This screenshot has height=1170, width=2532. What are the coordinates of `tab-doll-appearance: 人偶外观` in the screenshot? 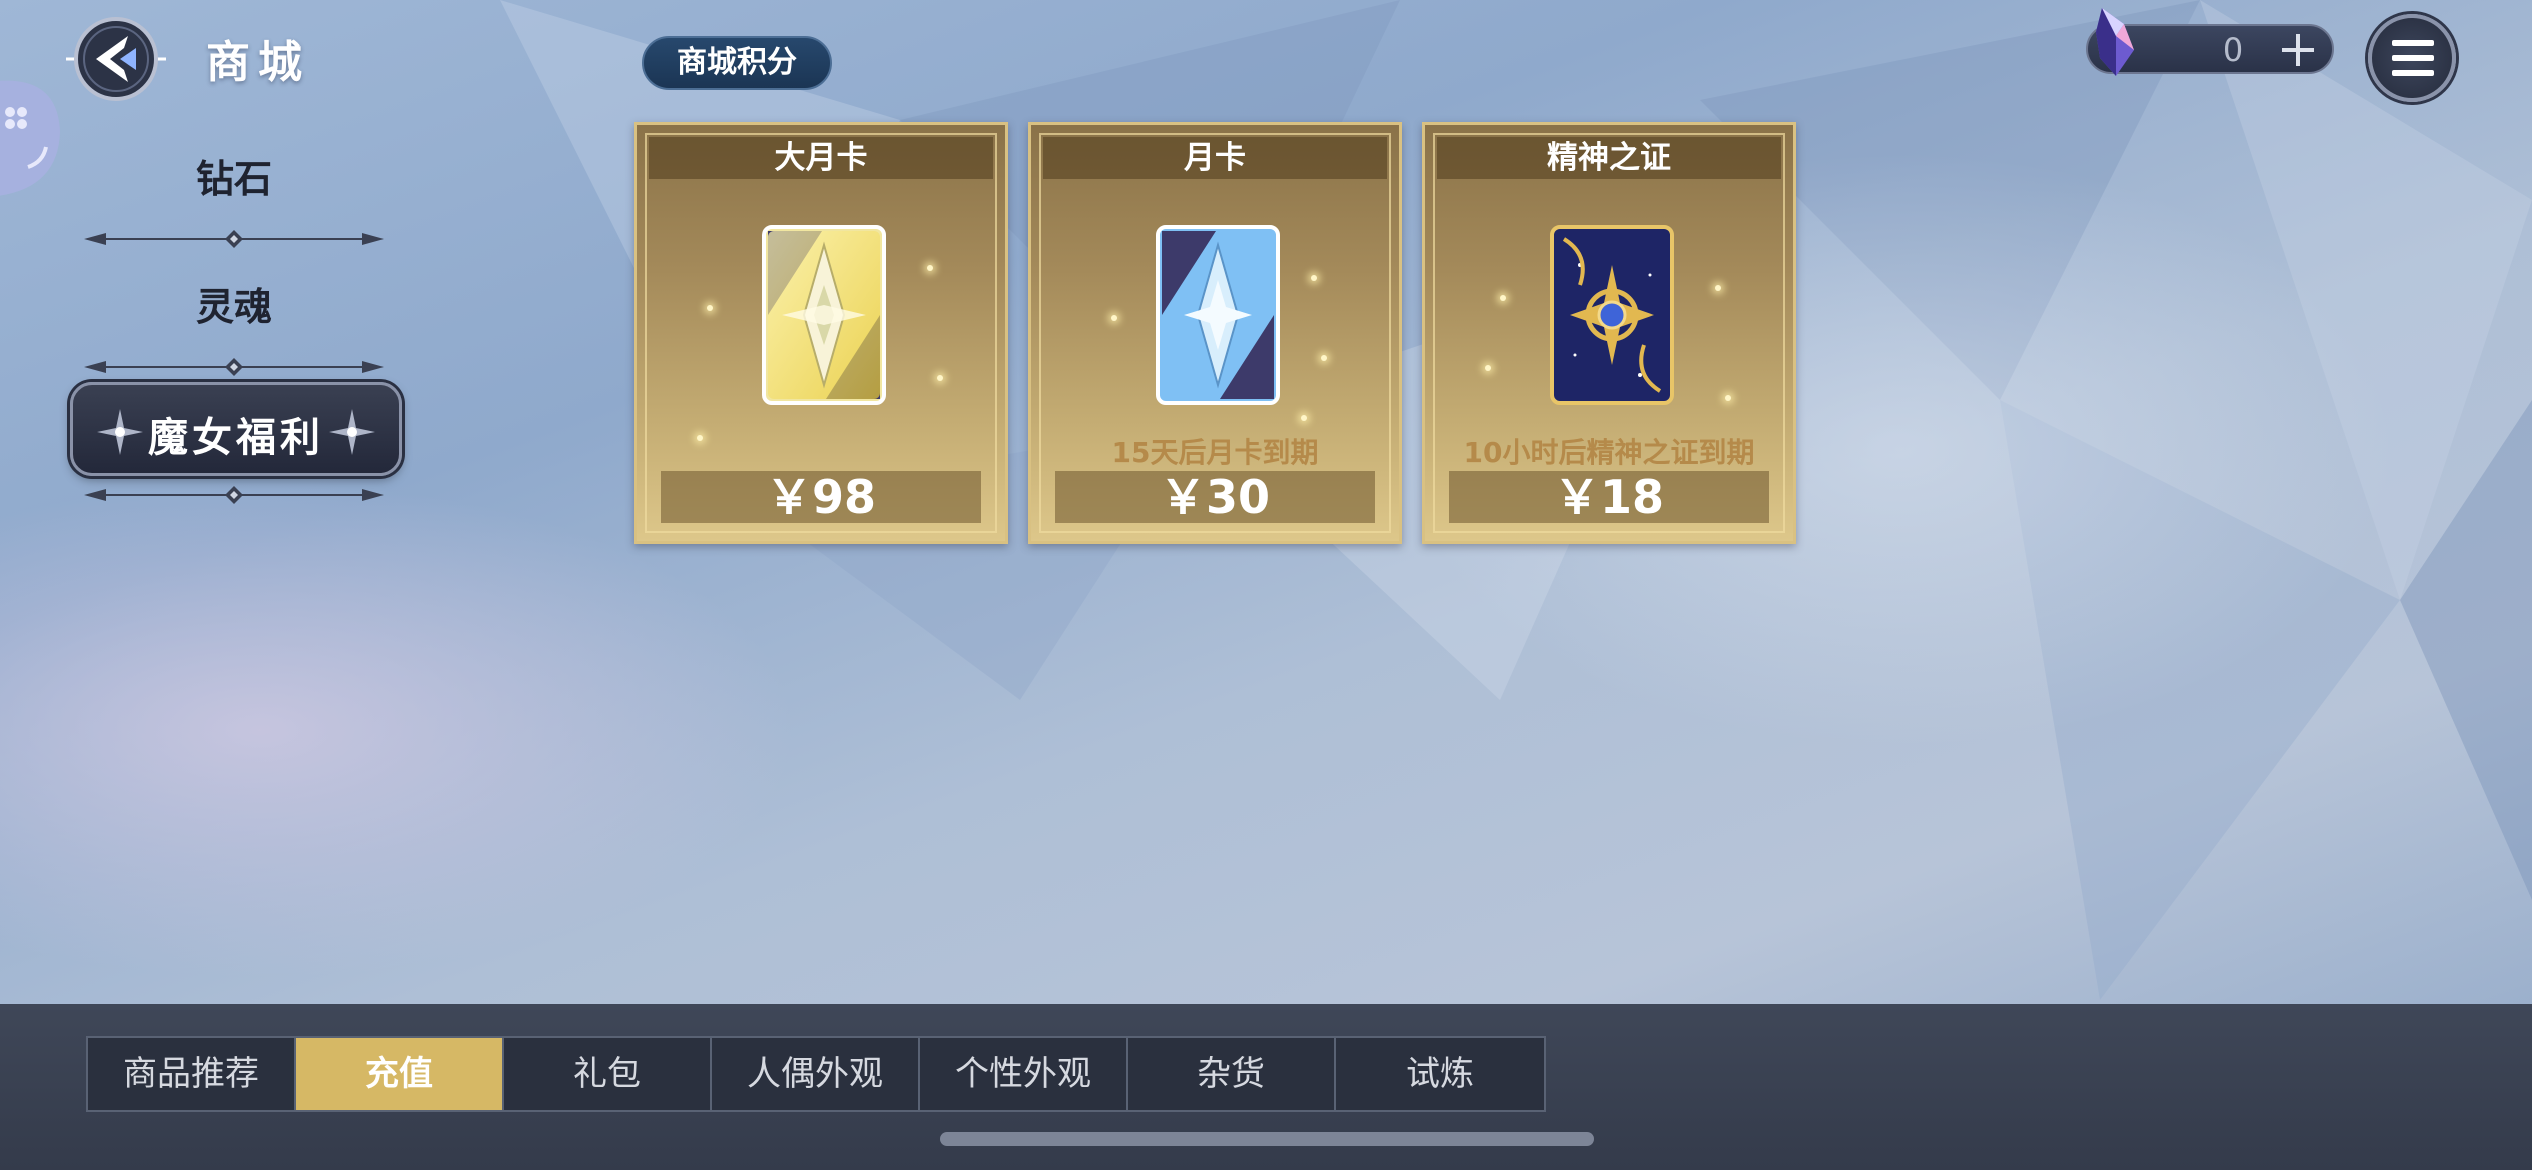 It's located at (816, 1074).